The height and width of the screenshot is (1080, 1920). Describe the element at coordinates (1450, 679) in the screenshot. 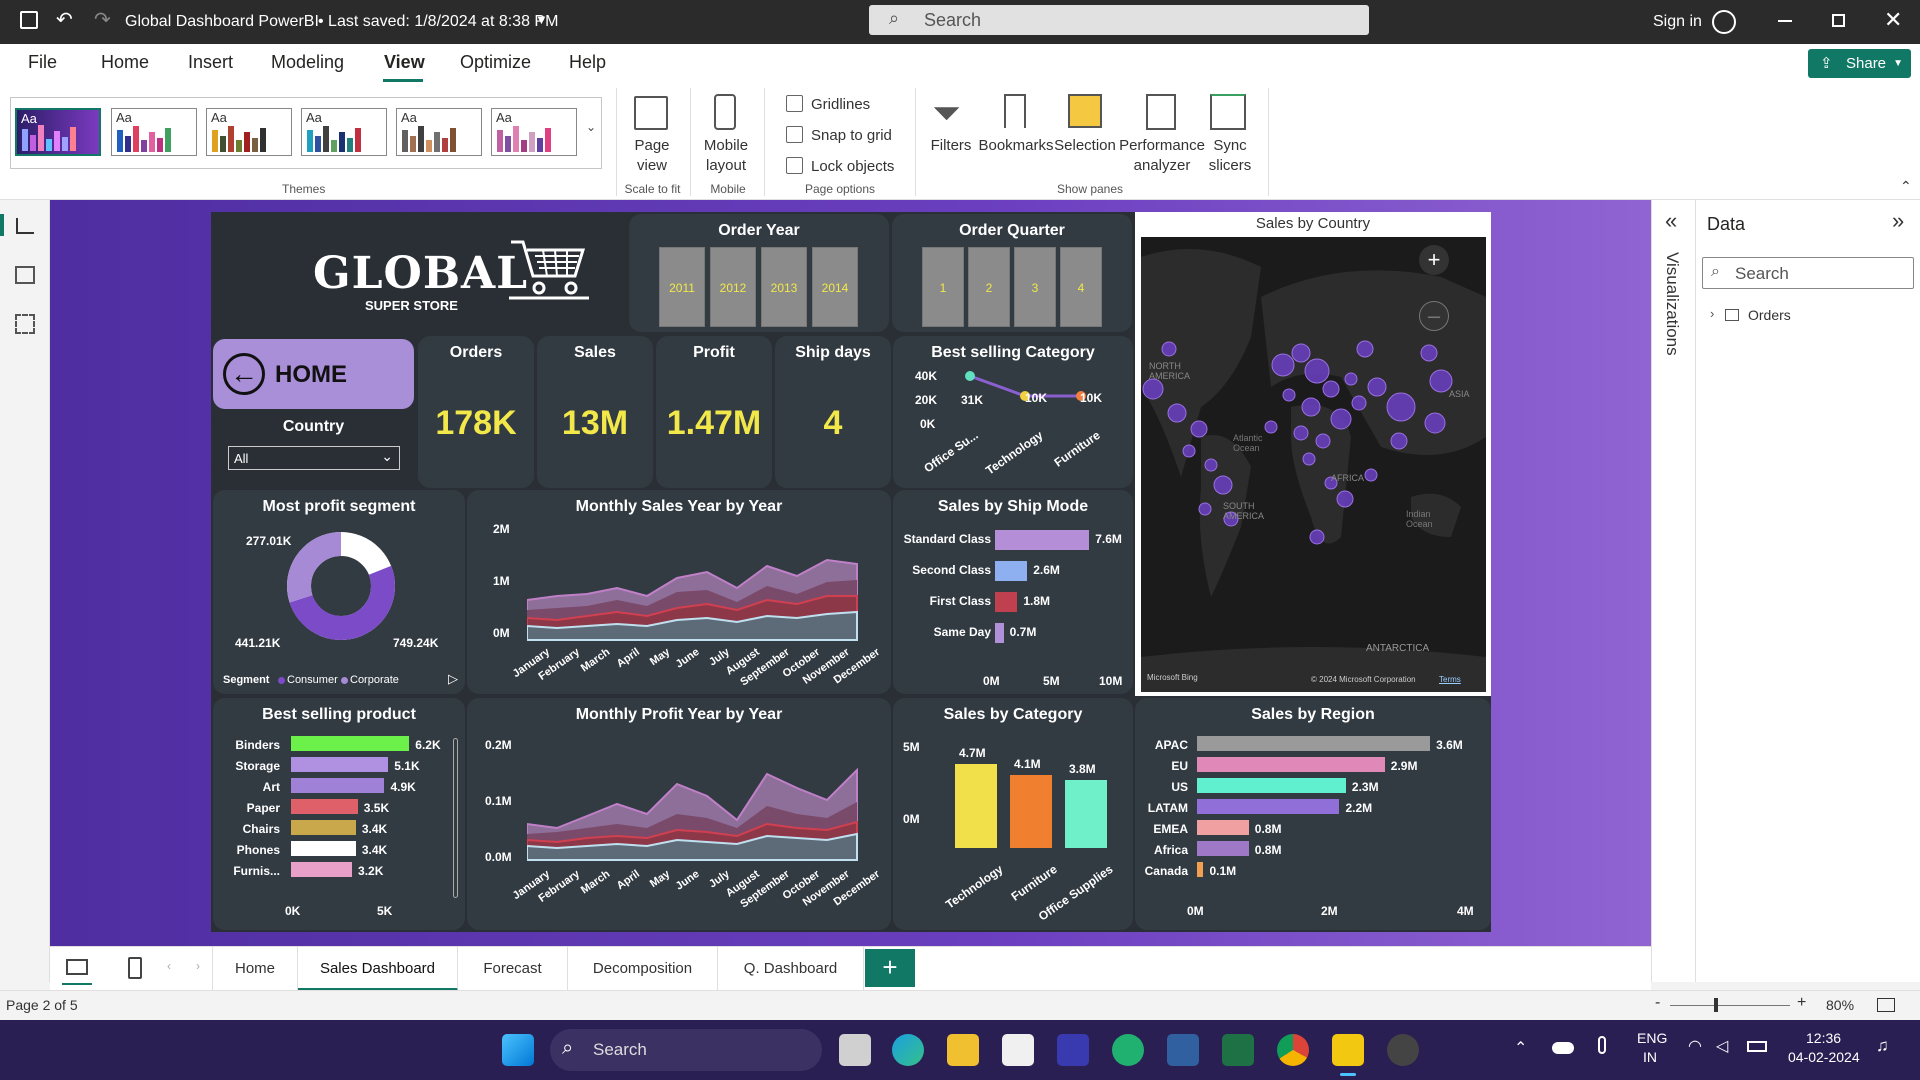

I see `map-terms-link: Terms` at that location.